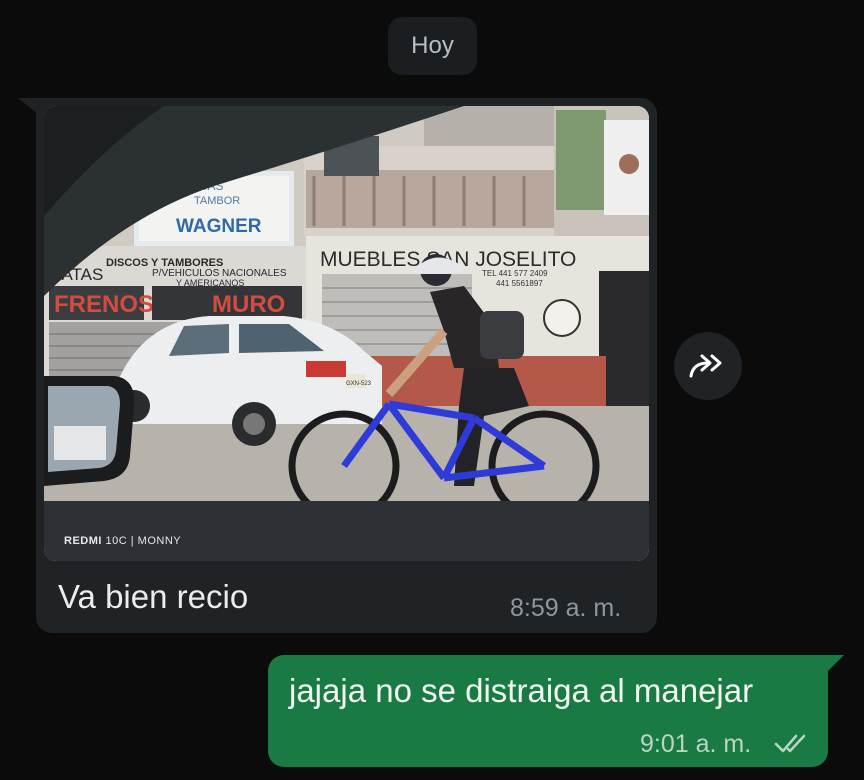 This screenshot has width=864, height=780. Describe the element at coordinates (836, 663) in the screenshot. I see `outgoing-bubble-tail` at that location.